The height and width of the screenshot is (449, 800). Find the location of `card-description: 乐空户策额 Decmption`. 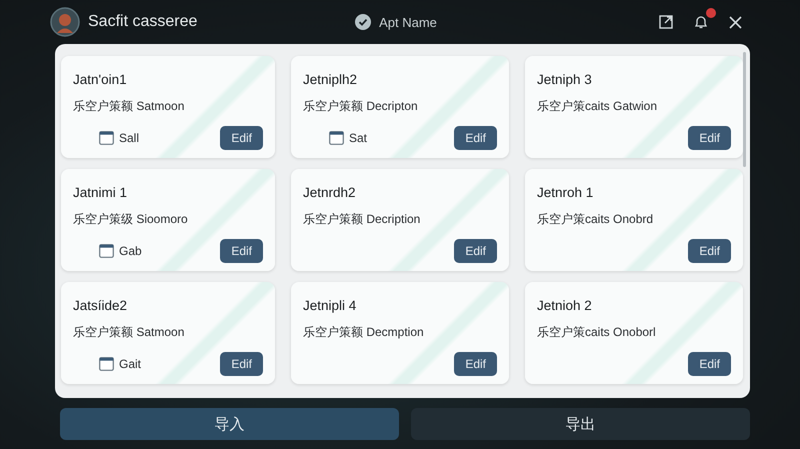

card-description: 乐空户策额 Decmption is located at coordinates (364, 332).